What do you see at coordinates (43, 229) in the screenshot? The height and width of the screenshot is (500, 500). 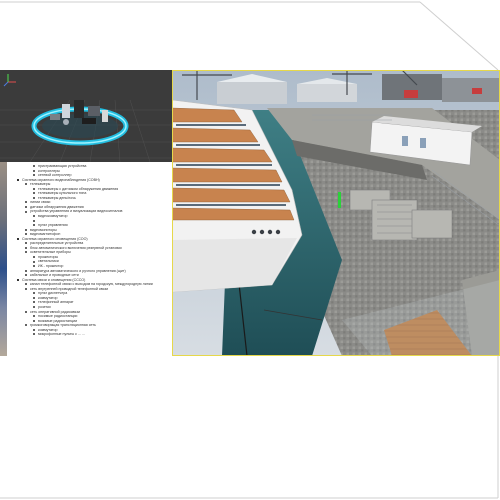 I see `document-line-text: видеомониторы` at bounding box center [43, 229].